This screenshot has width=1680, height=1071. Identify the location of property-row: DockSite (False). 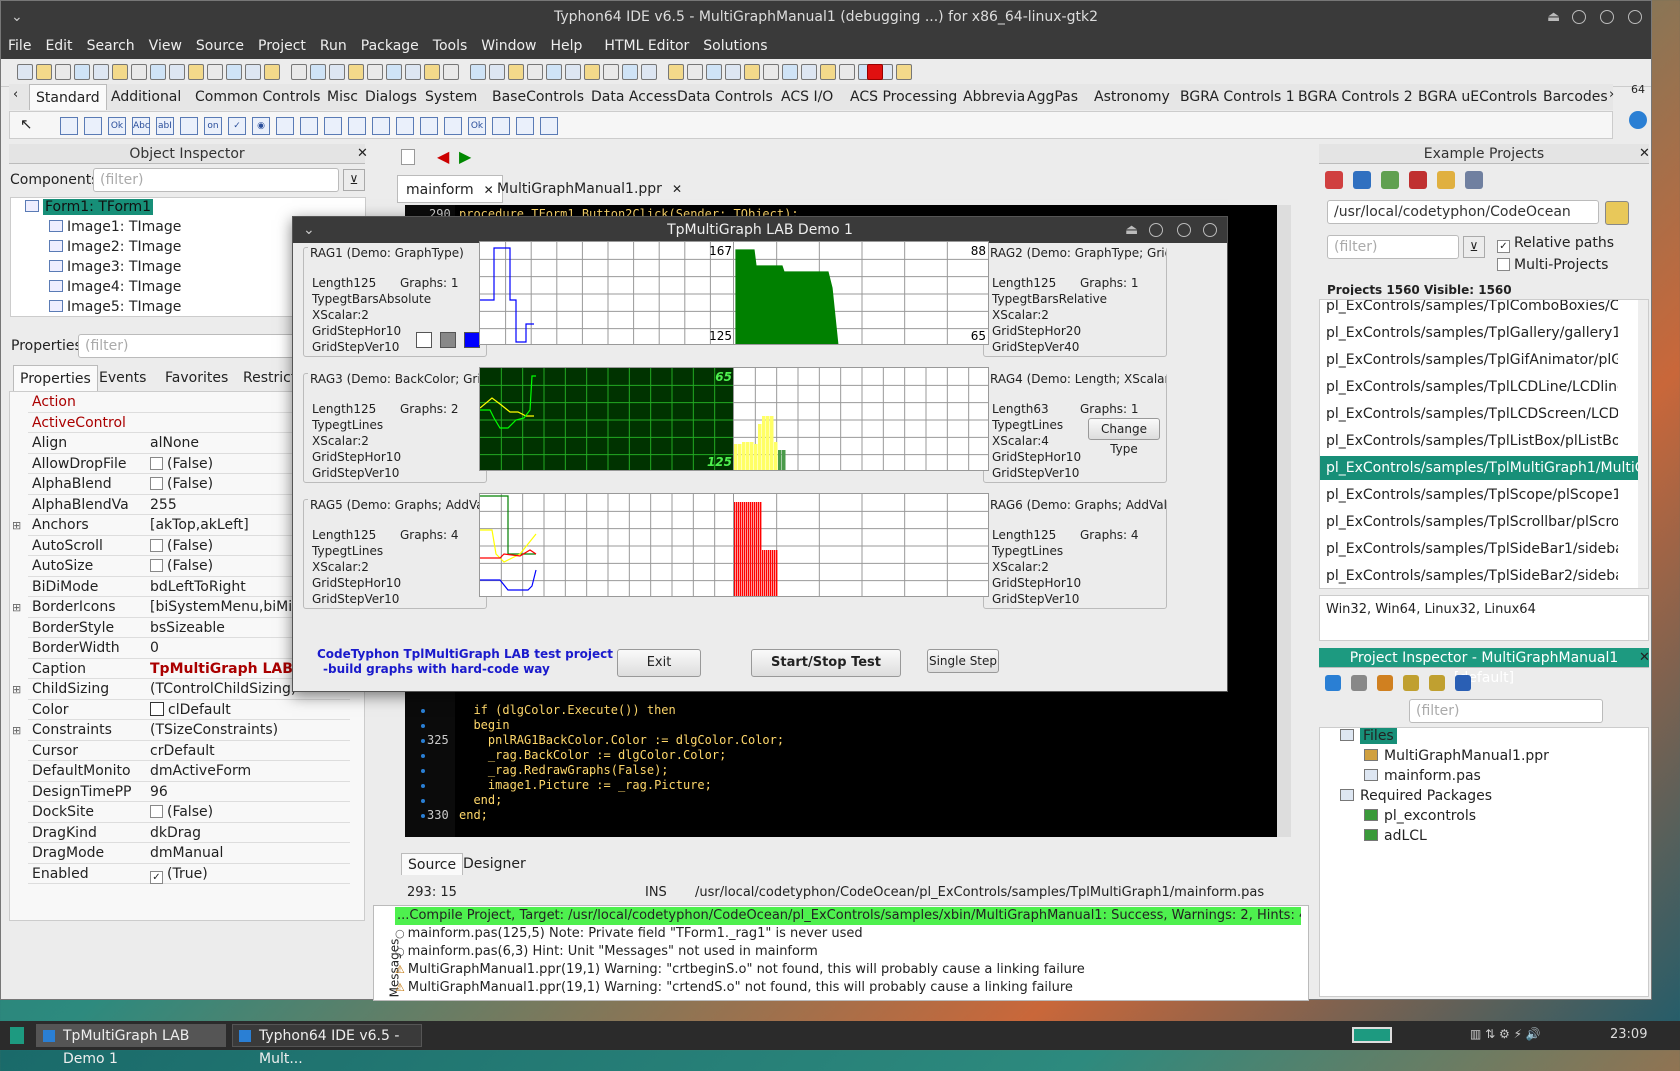
(189, 812).